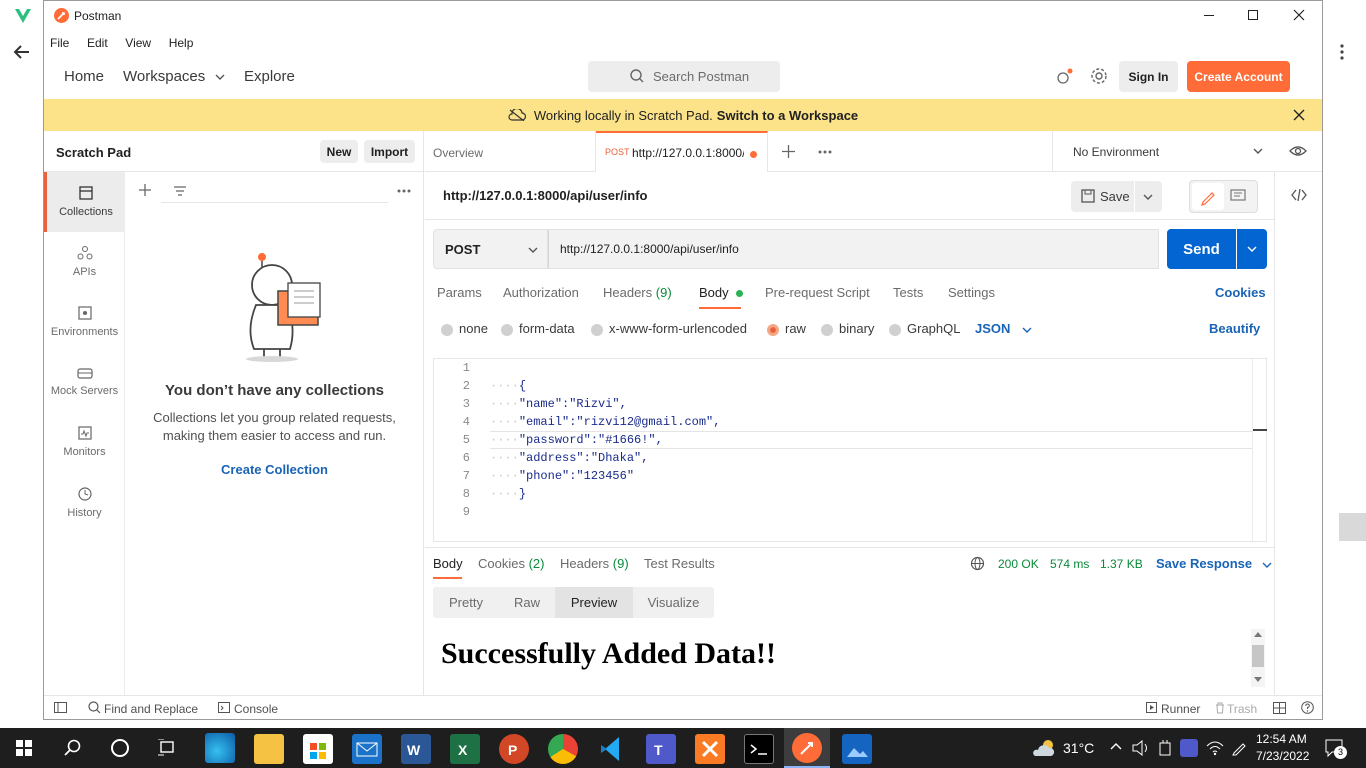 The image size is (1366, 768). Describe the element at coordinates (908, 292) in the screenshot. I see `subtab-tests: Tests` at that location.